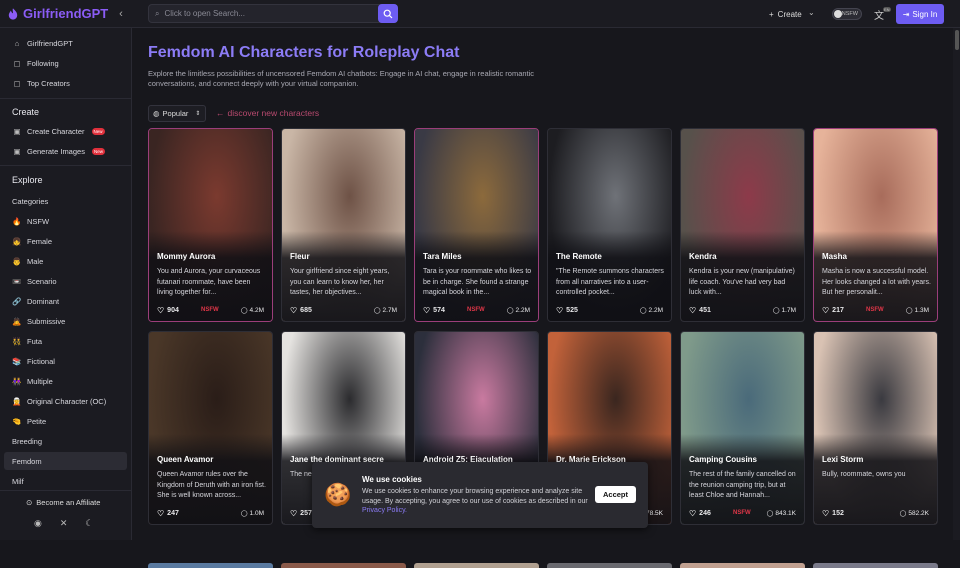 The height and width of the screenshot is (568, 960). Describe the element at coordinates (65, 131) in the screenshot. I see `sidebar-item-create-character: ▣ Create Character New` at that location.